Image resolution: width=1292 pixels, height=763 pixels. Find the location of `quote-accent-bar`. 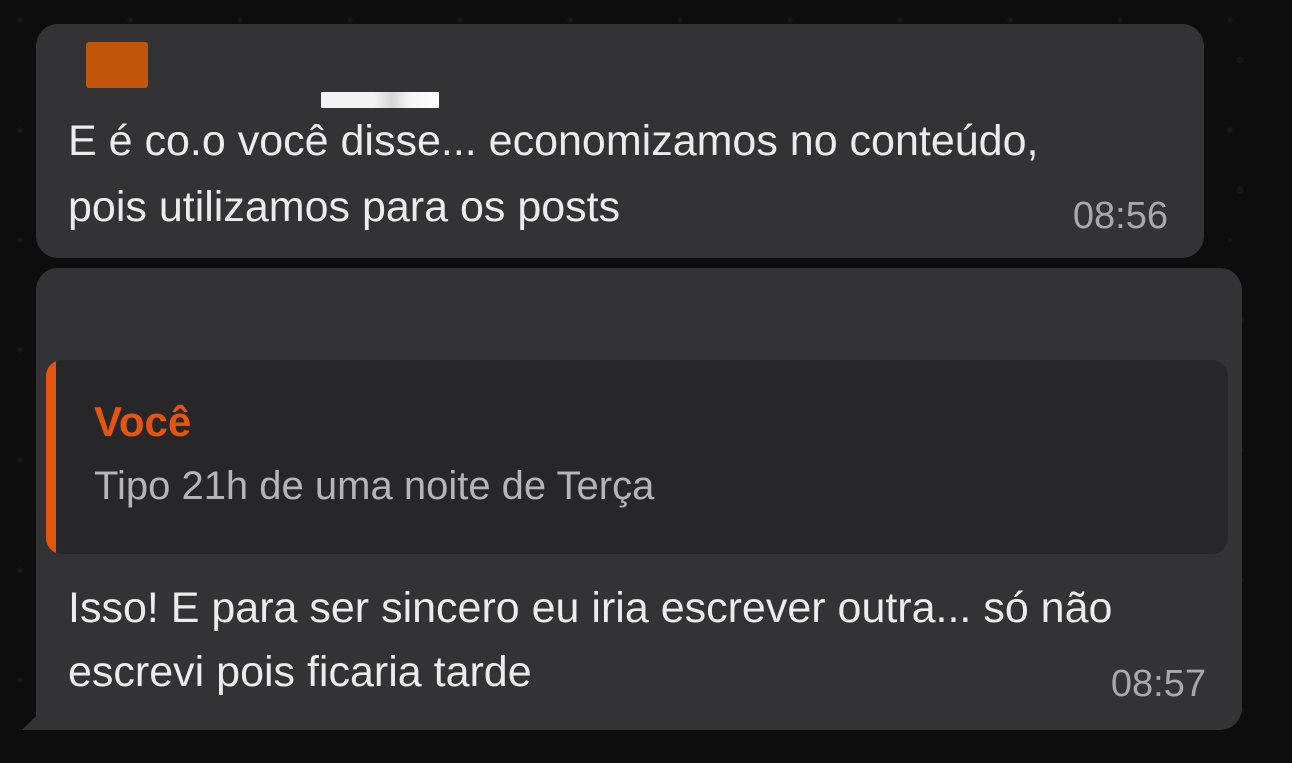

quote-accent-bar is located at coordinates (51, 457).